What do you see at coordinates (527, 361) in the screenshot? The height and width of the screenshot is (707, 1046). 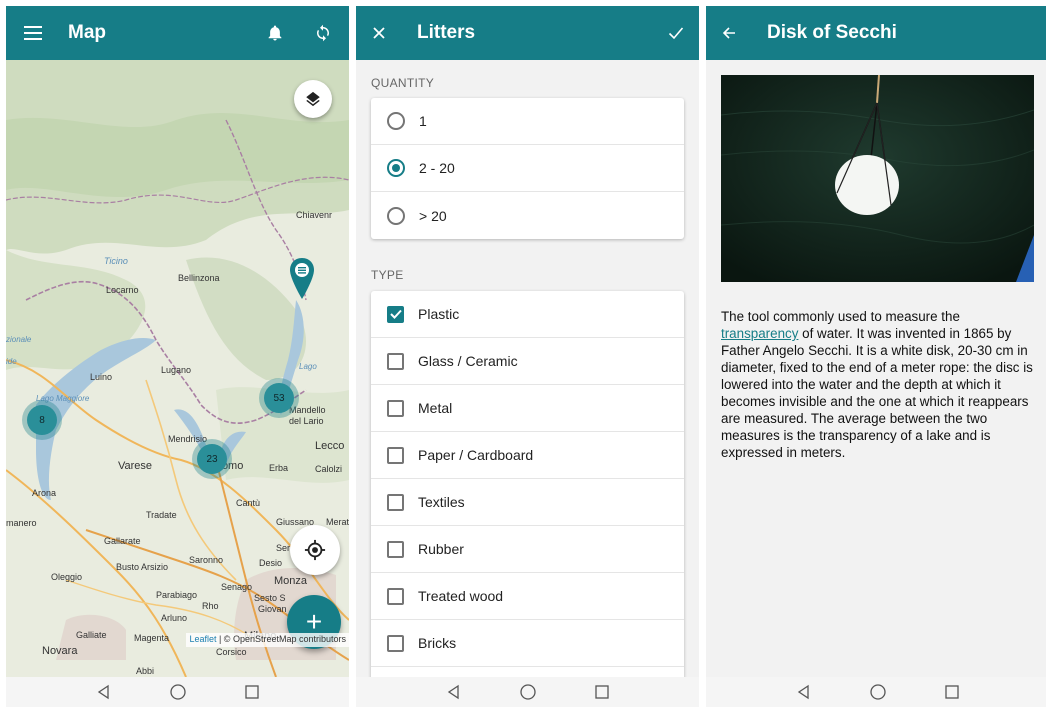 I see `type-option: Glass / Ceramic` at bounding box center [527, 361].